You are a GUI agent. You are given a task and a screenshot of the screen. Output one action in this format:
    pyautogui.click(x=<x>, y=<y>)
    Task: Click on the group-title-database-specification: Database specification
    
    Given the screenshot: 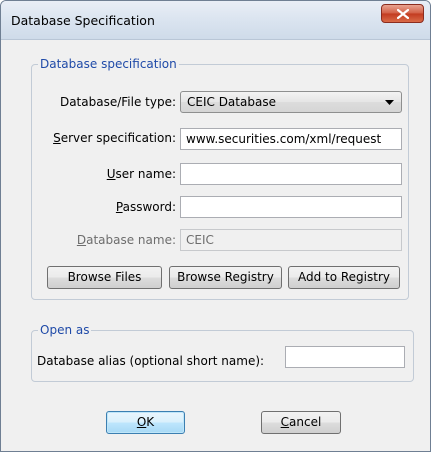 What is the action you would take?
    pyautogui.click(x=108, y=64)
    